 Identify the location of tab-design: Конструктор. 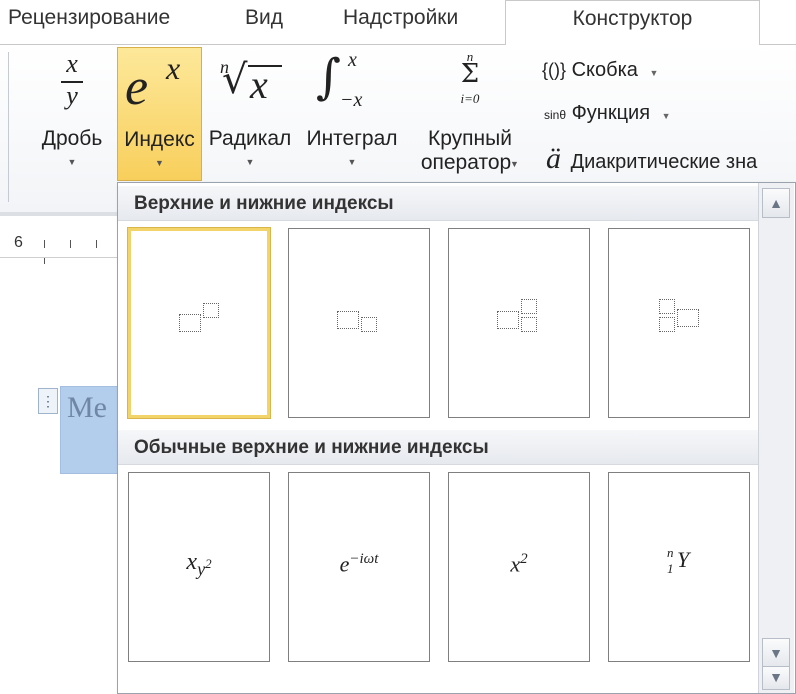
(632, 23).